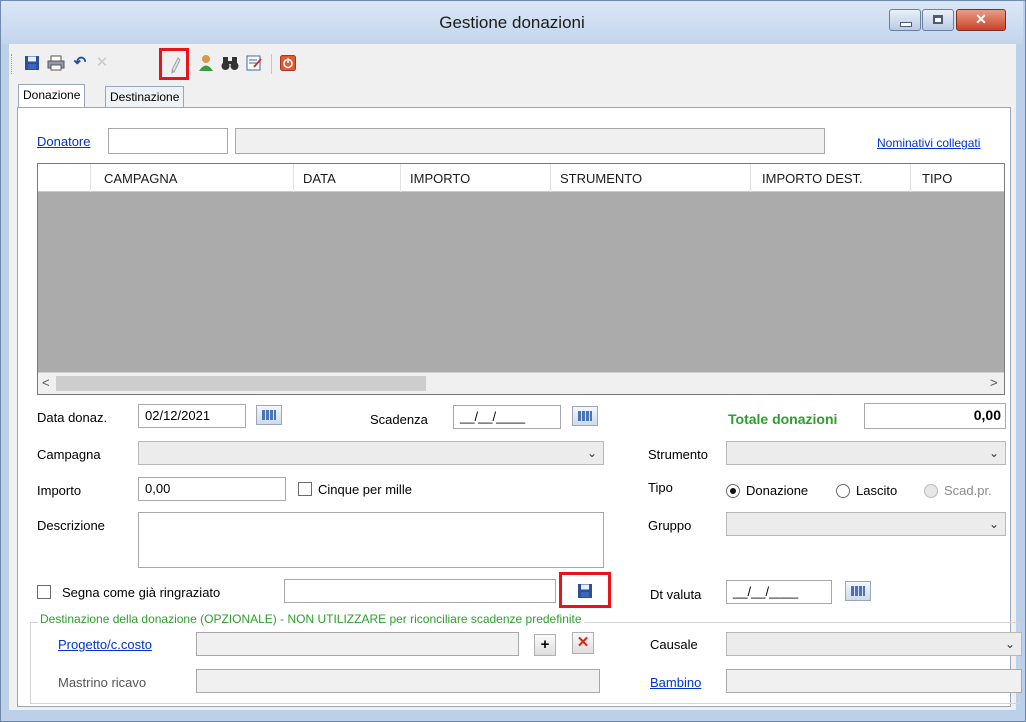  I want to click on search-button, so click(230, 63).